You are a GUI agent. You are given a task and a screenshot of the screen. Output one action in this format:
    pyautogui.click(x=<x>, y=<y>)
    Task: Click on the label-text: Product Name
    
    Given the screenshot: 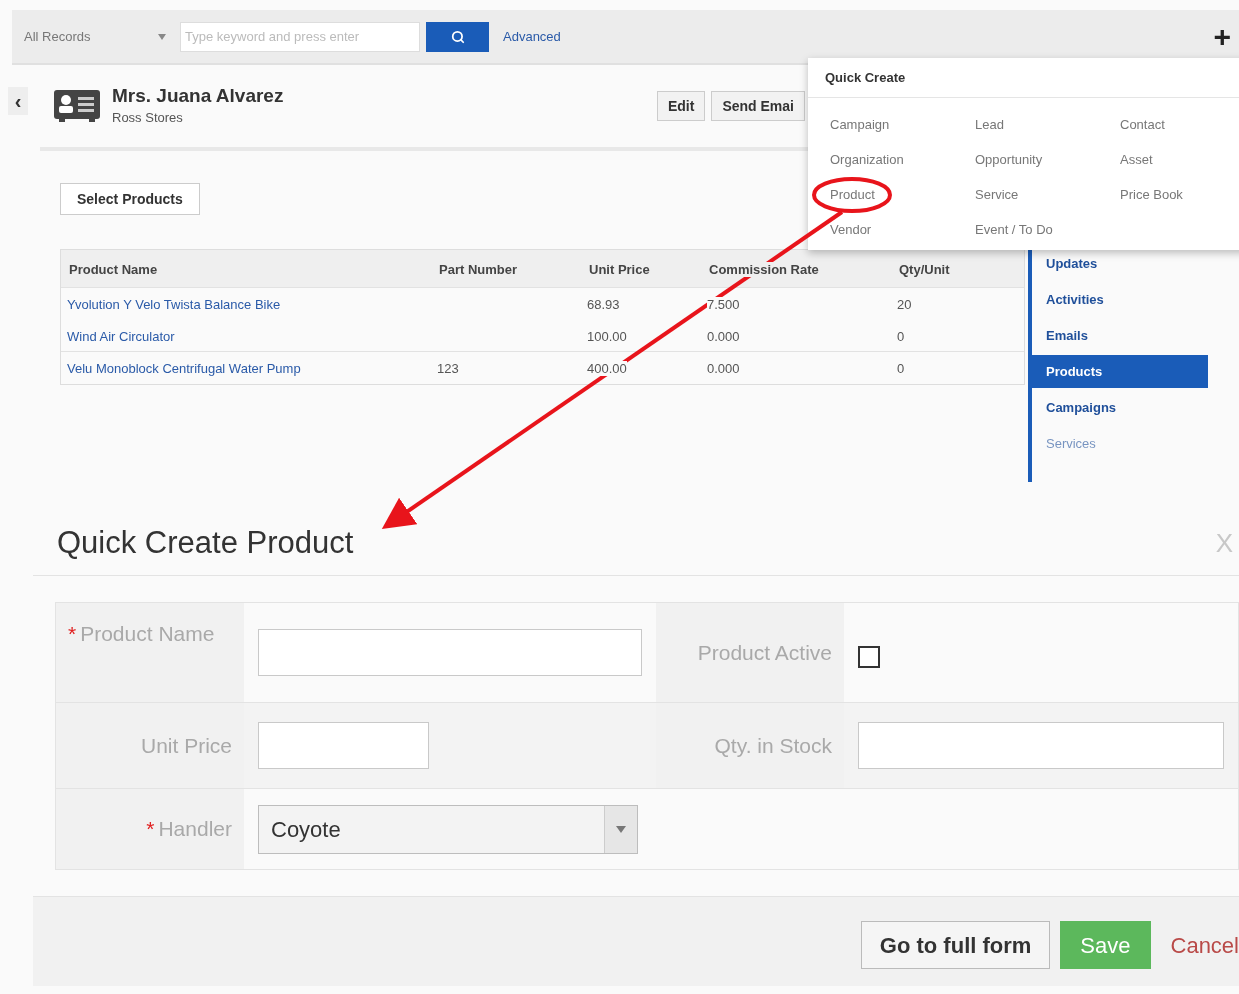 What is the action you would take?
    pyautogui.click(x=147, y=633)
    